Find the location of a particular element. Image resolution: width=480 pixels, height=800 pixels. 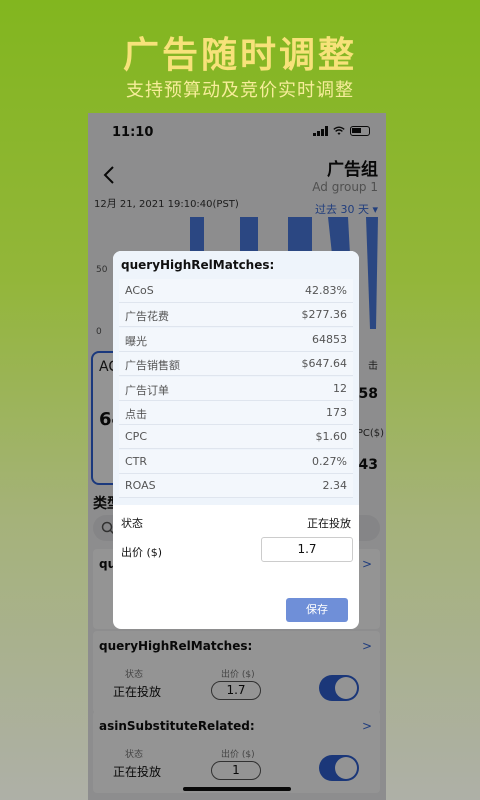

dialog-stat-row: 点击 173 is located at coordinates (236, 413).